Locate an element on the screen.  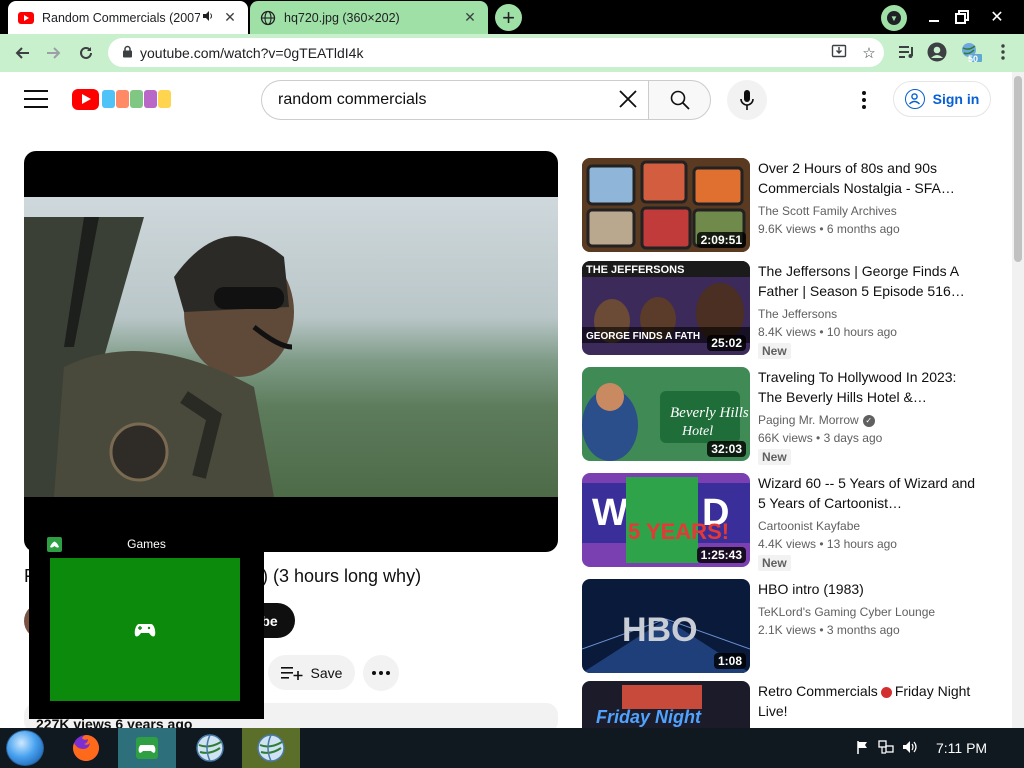
sign-in-label: Sign in is located at coordinates (956, 99).